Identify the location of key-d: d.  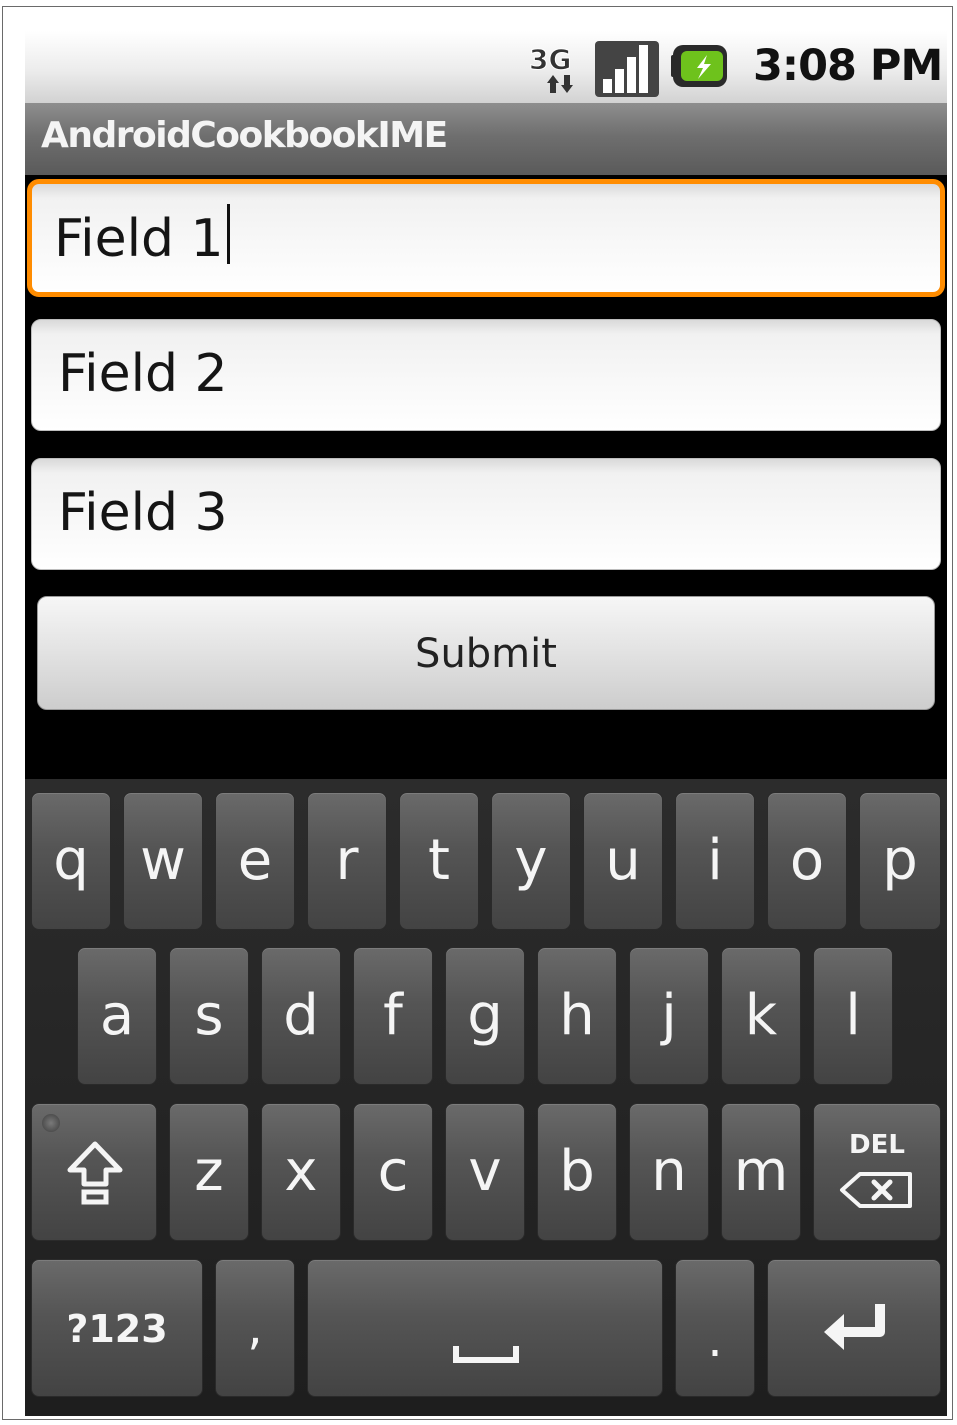
(301, 1016).